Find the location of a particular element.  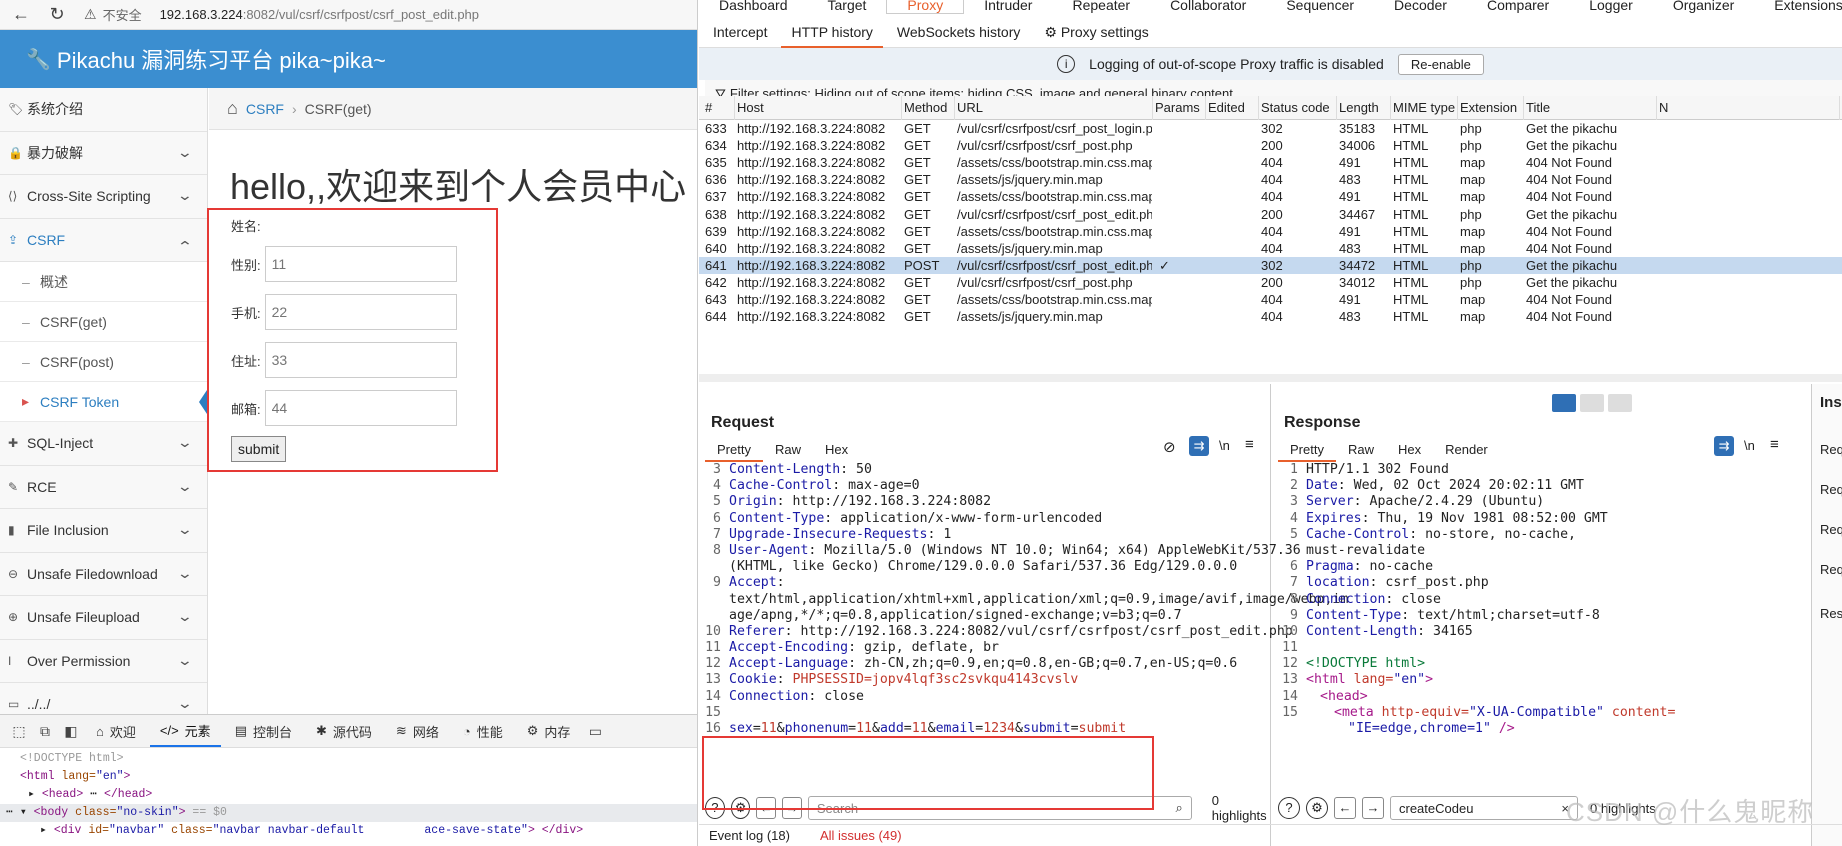

column-header: Length is located at coordinates (1365, 108).